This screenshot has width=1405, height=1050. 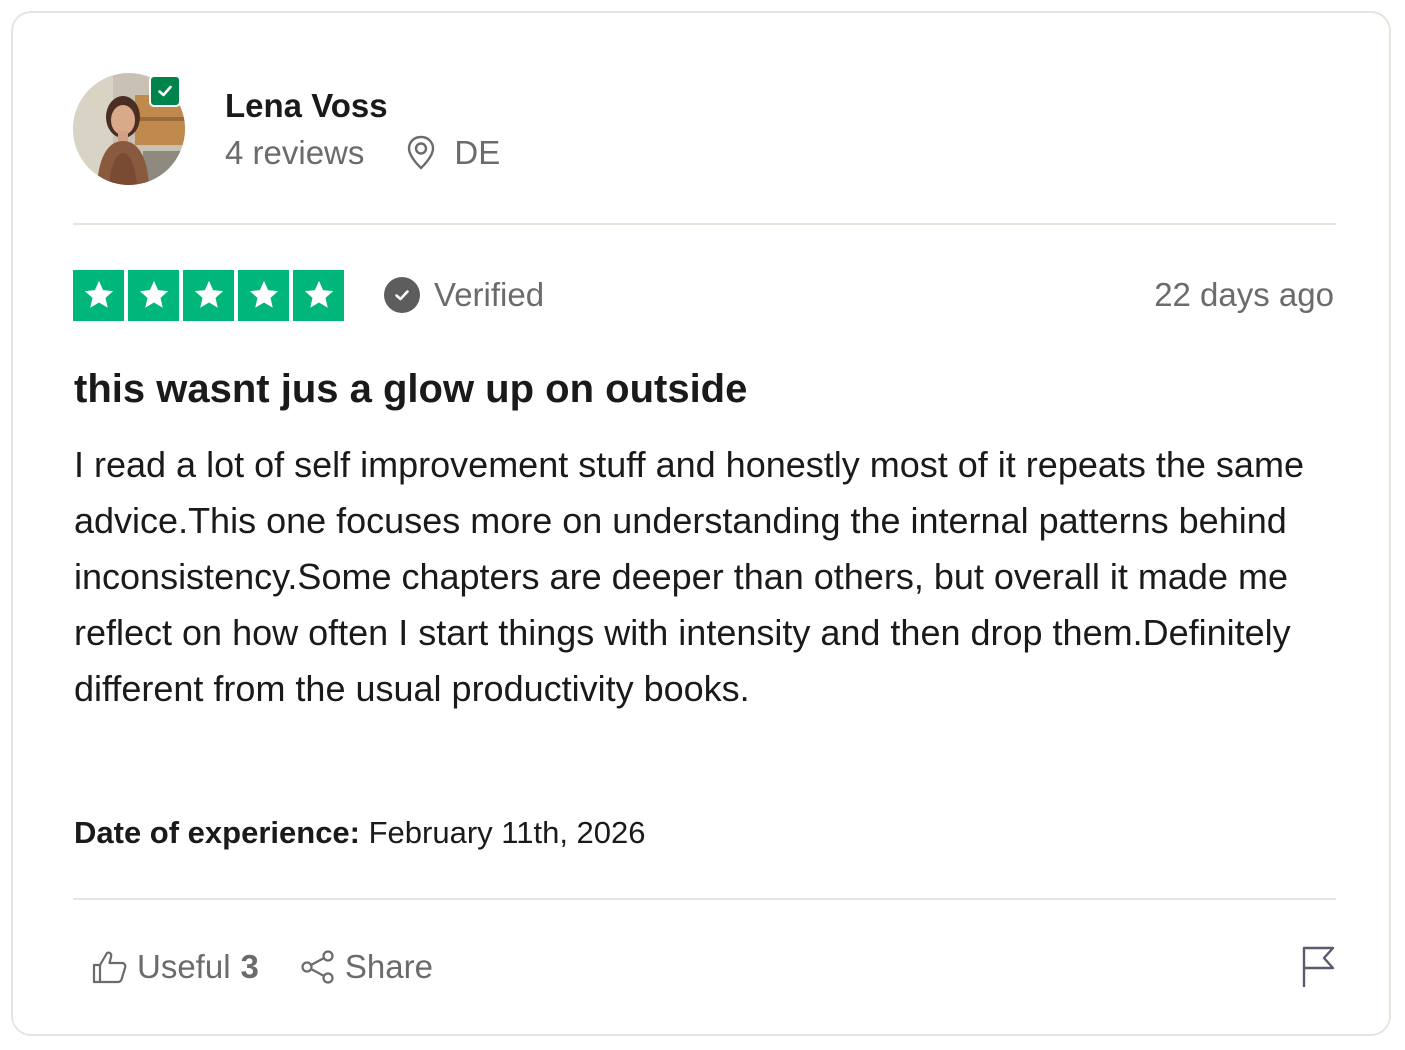 I want to click on useful-button: Useful 3, so click(x=175, y=967).